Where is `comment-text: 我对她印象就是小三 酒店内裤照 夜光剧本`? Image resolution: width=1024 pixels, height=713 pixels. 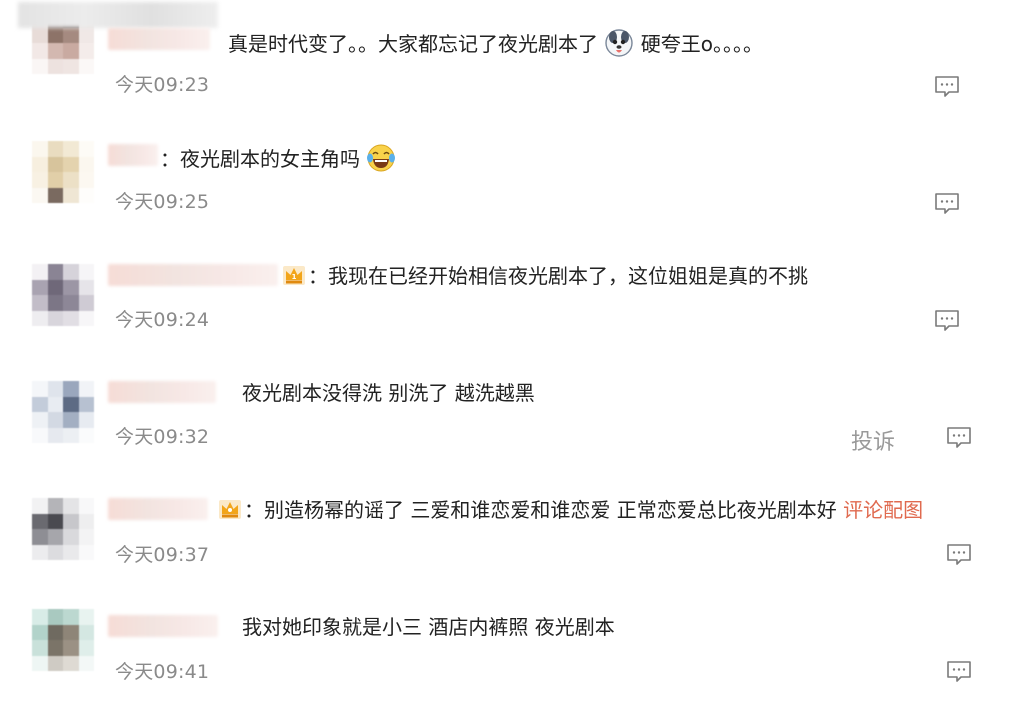 comment-text: 我对她印象就是小三 酒店内裤照 夜光剧本 is located at coordinates (428, 627).